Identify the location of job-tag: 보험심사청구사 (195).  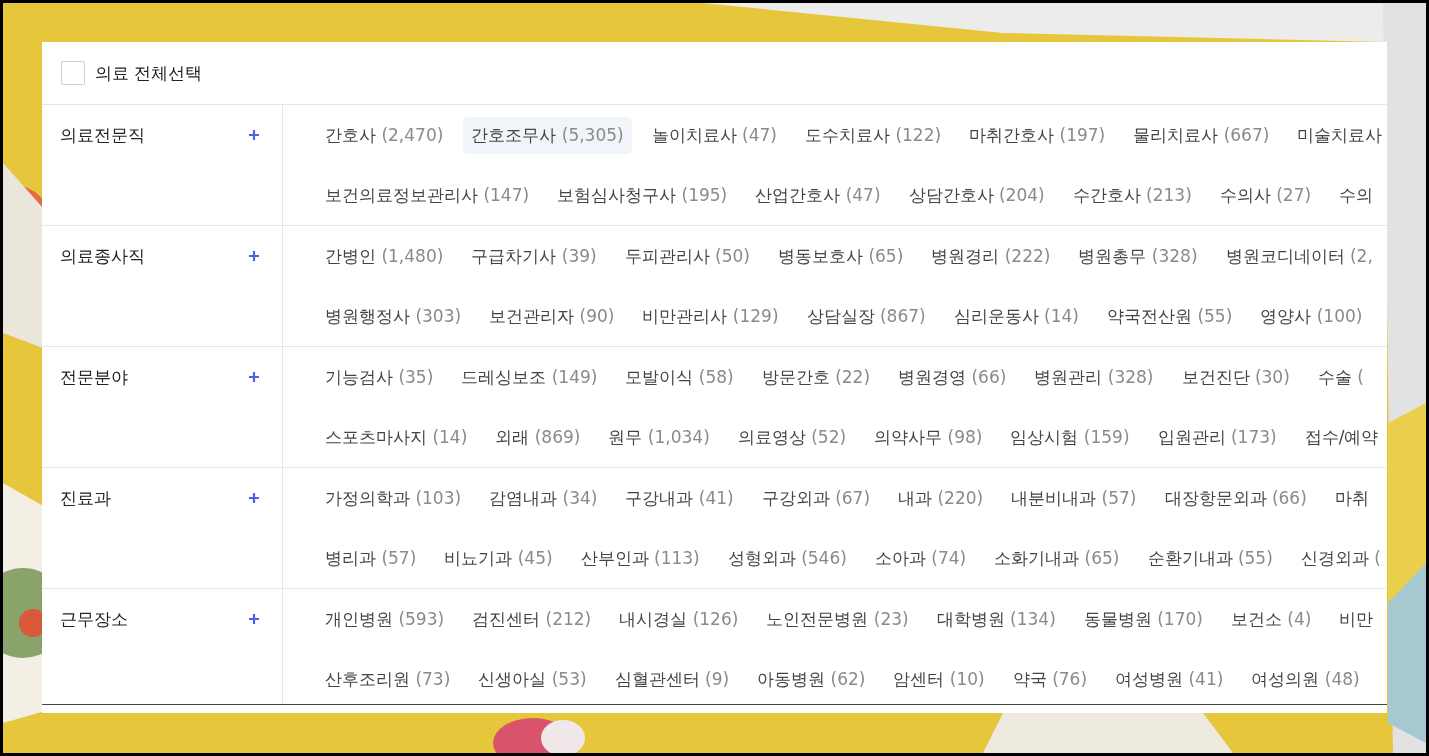
(642, 195).